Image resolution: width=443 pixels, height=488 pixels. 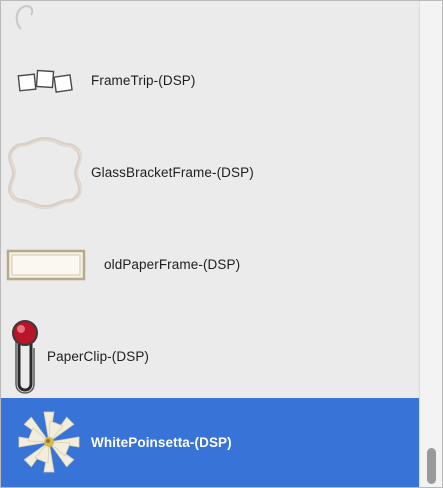 What do you see at coordinates (46, 265) in the screenshot?
I see `old-paper-frame-icon` at bounding box center [46, 265].